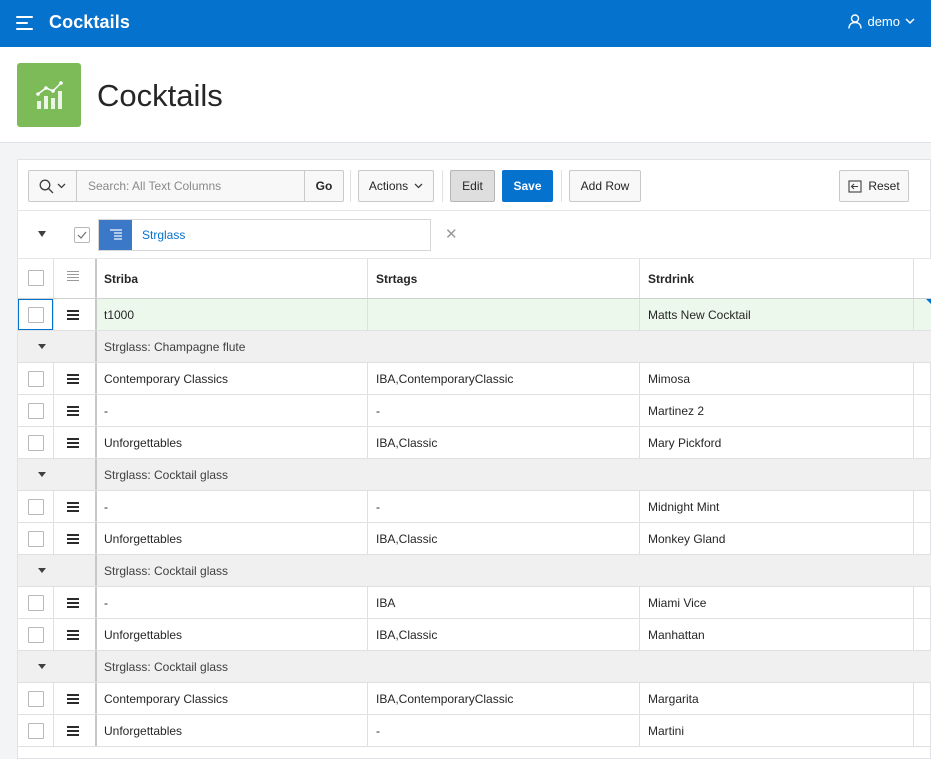 The image size is (931, 759). I want to click on cell-strtags: IBA, so click(385, 603).